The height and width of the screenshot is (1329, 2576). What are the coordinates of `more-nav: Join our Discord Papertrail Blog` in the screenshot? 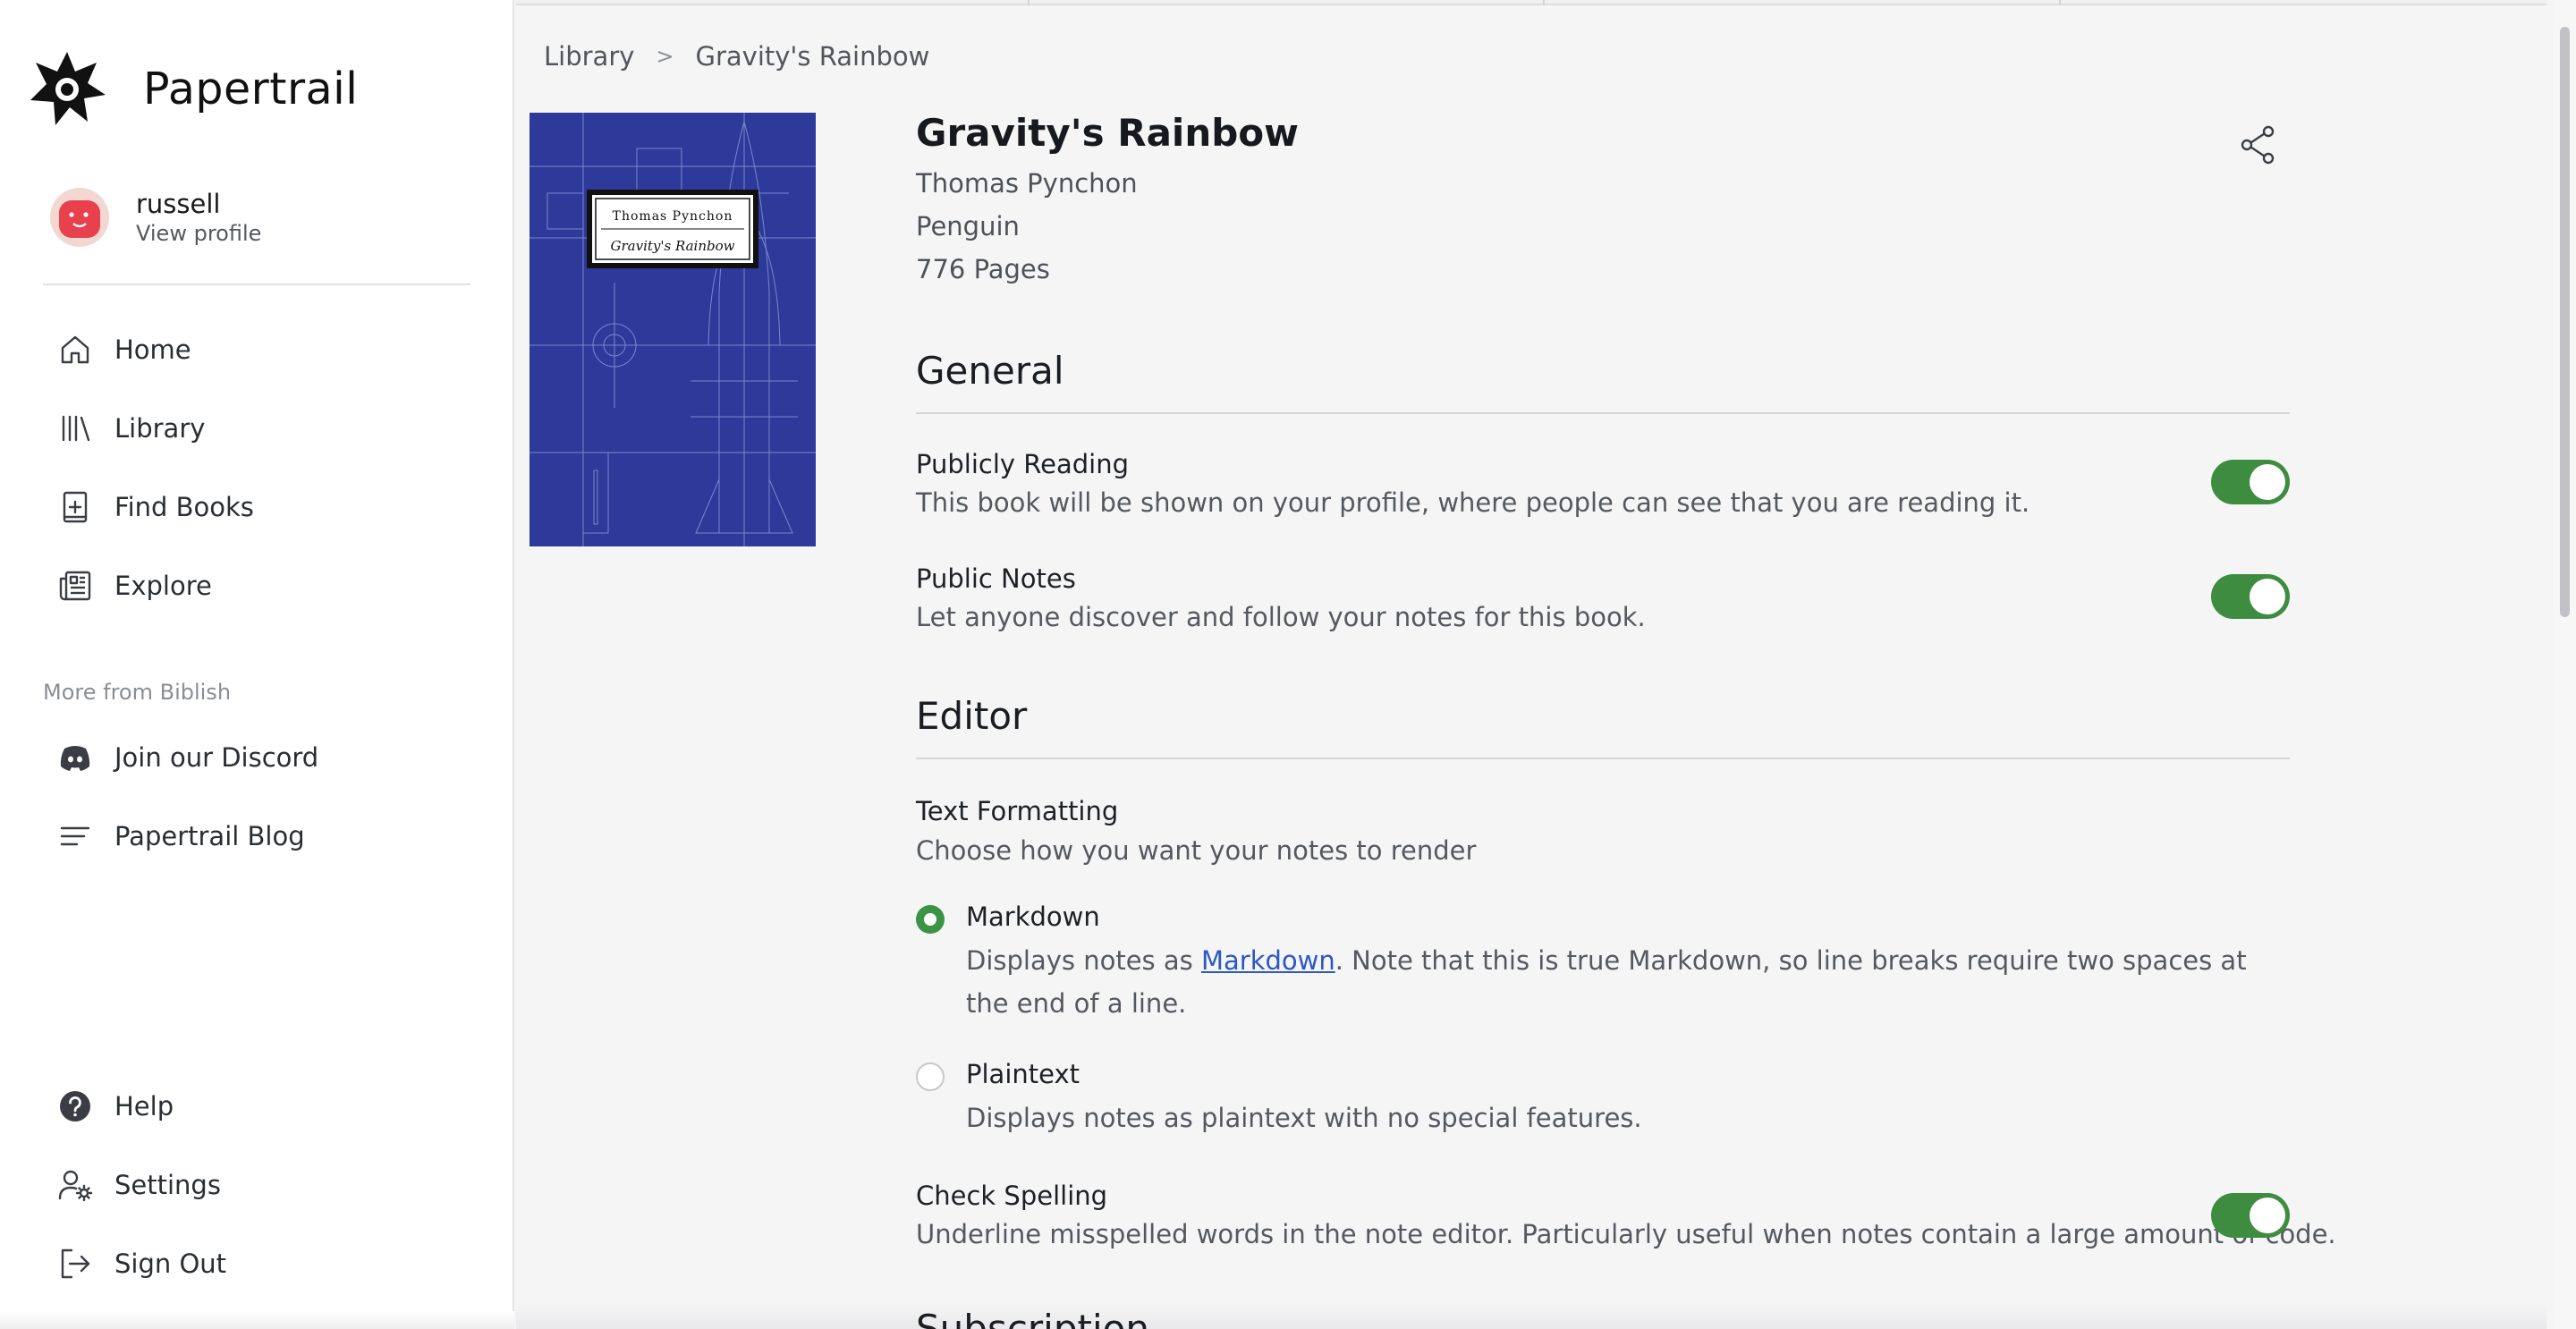 It's located at (257, 797).